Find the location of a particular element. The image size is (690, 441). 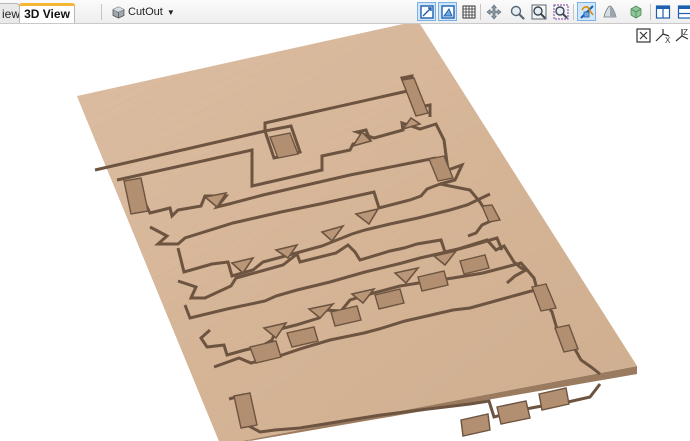

zoom-extents-button is located at coordinates (538, 11).